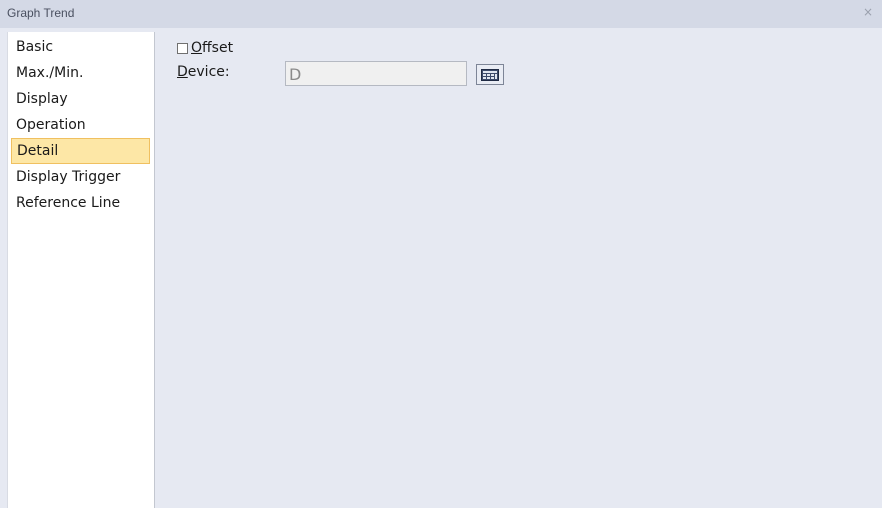 This screenshot has width=882, height=508. I want to click on device-picker-button, so click(490, 74).